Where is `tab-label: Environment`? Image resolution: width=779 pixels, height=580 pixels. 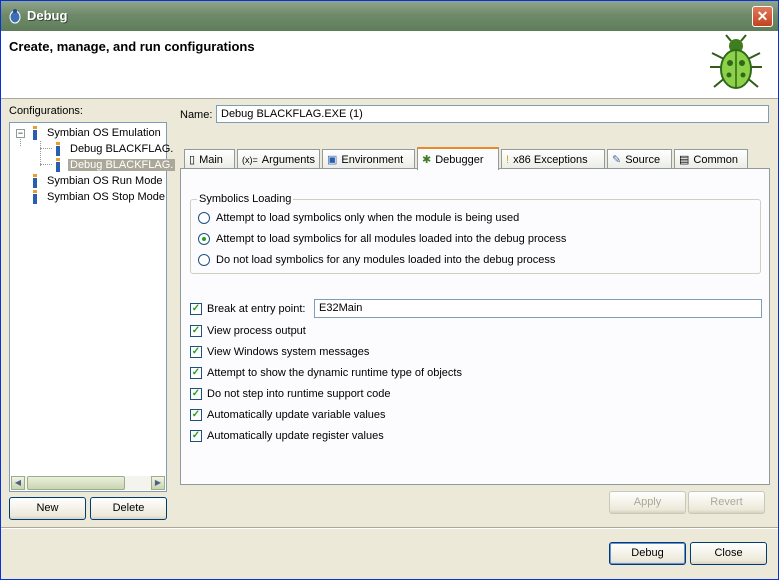 tab-label: Environment is located at coordinates (372, 159).